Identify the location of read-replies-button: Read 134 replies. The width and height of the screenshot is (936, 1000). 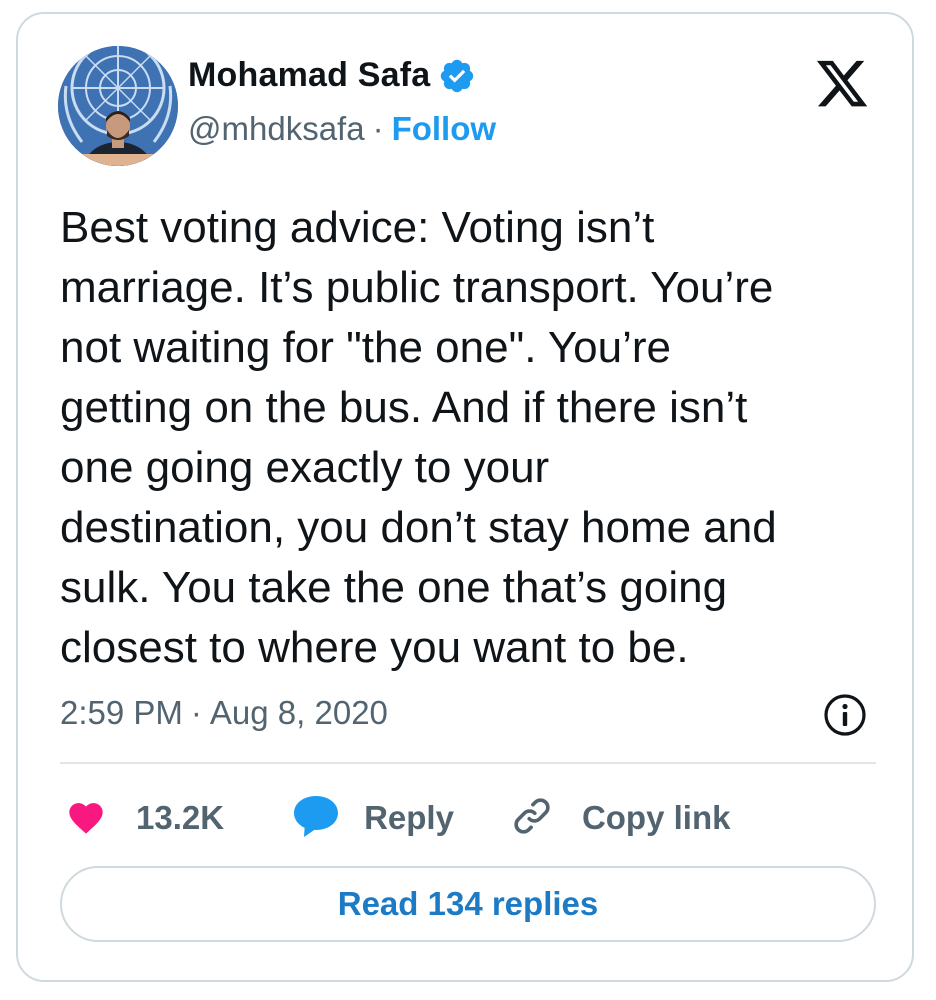
(468, 904).